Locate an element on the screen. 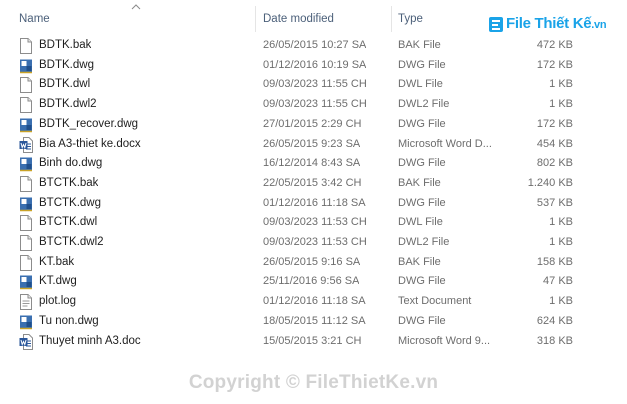 This screenshot has width=627, height=404. file-size: 624 KB is located at coordinates (554, 320).